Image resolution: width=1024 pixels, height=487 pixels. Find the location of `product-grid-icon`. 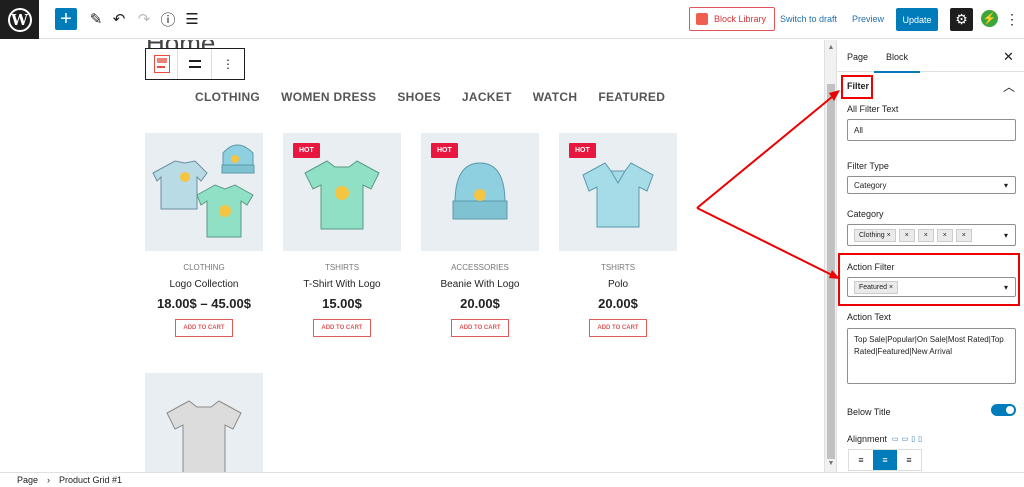

product-grid-icon is located at coordinates (161, 64).